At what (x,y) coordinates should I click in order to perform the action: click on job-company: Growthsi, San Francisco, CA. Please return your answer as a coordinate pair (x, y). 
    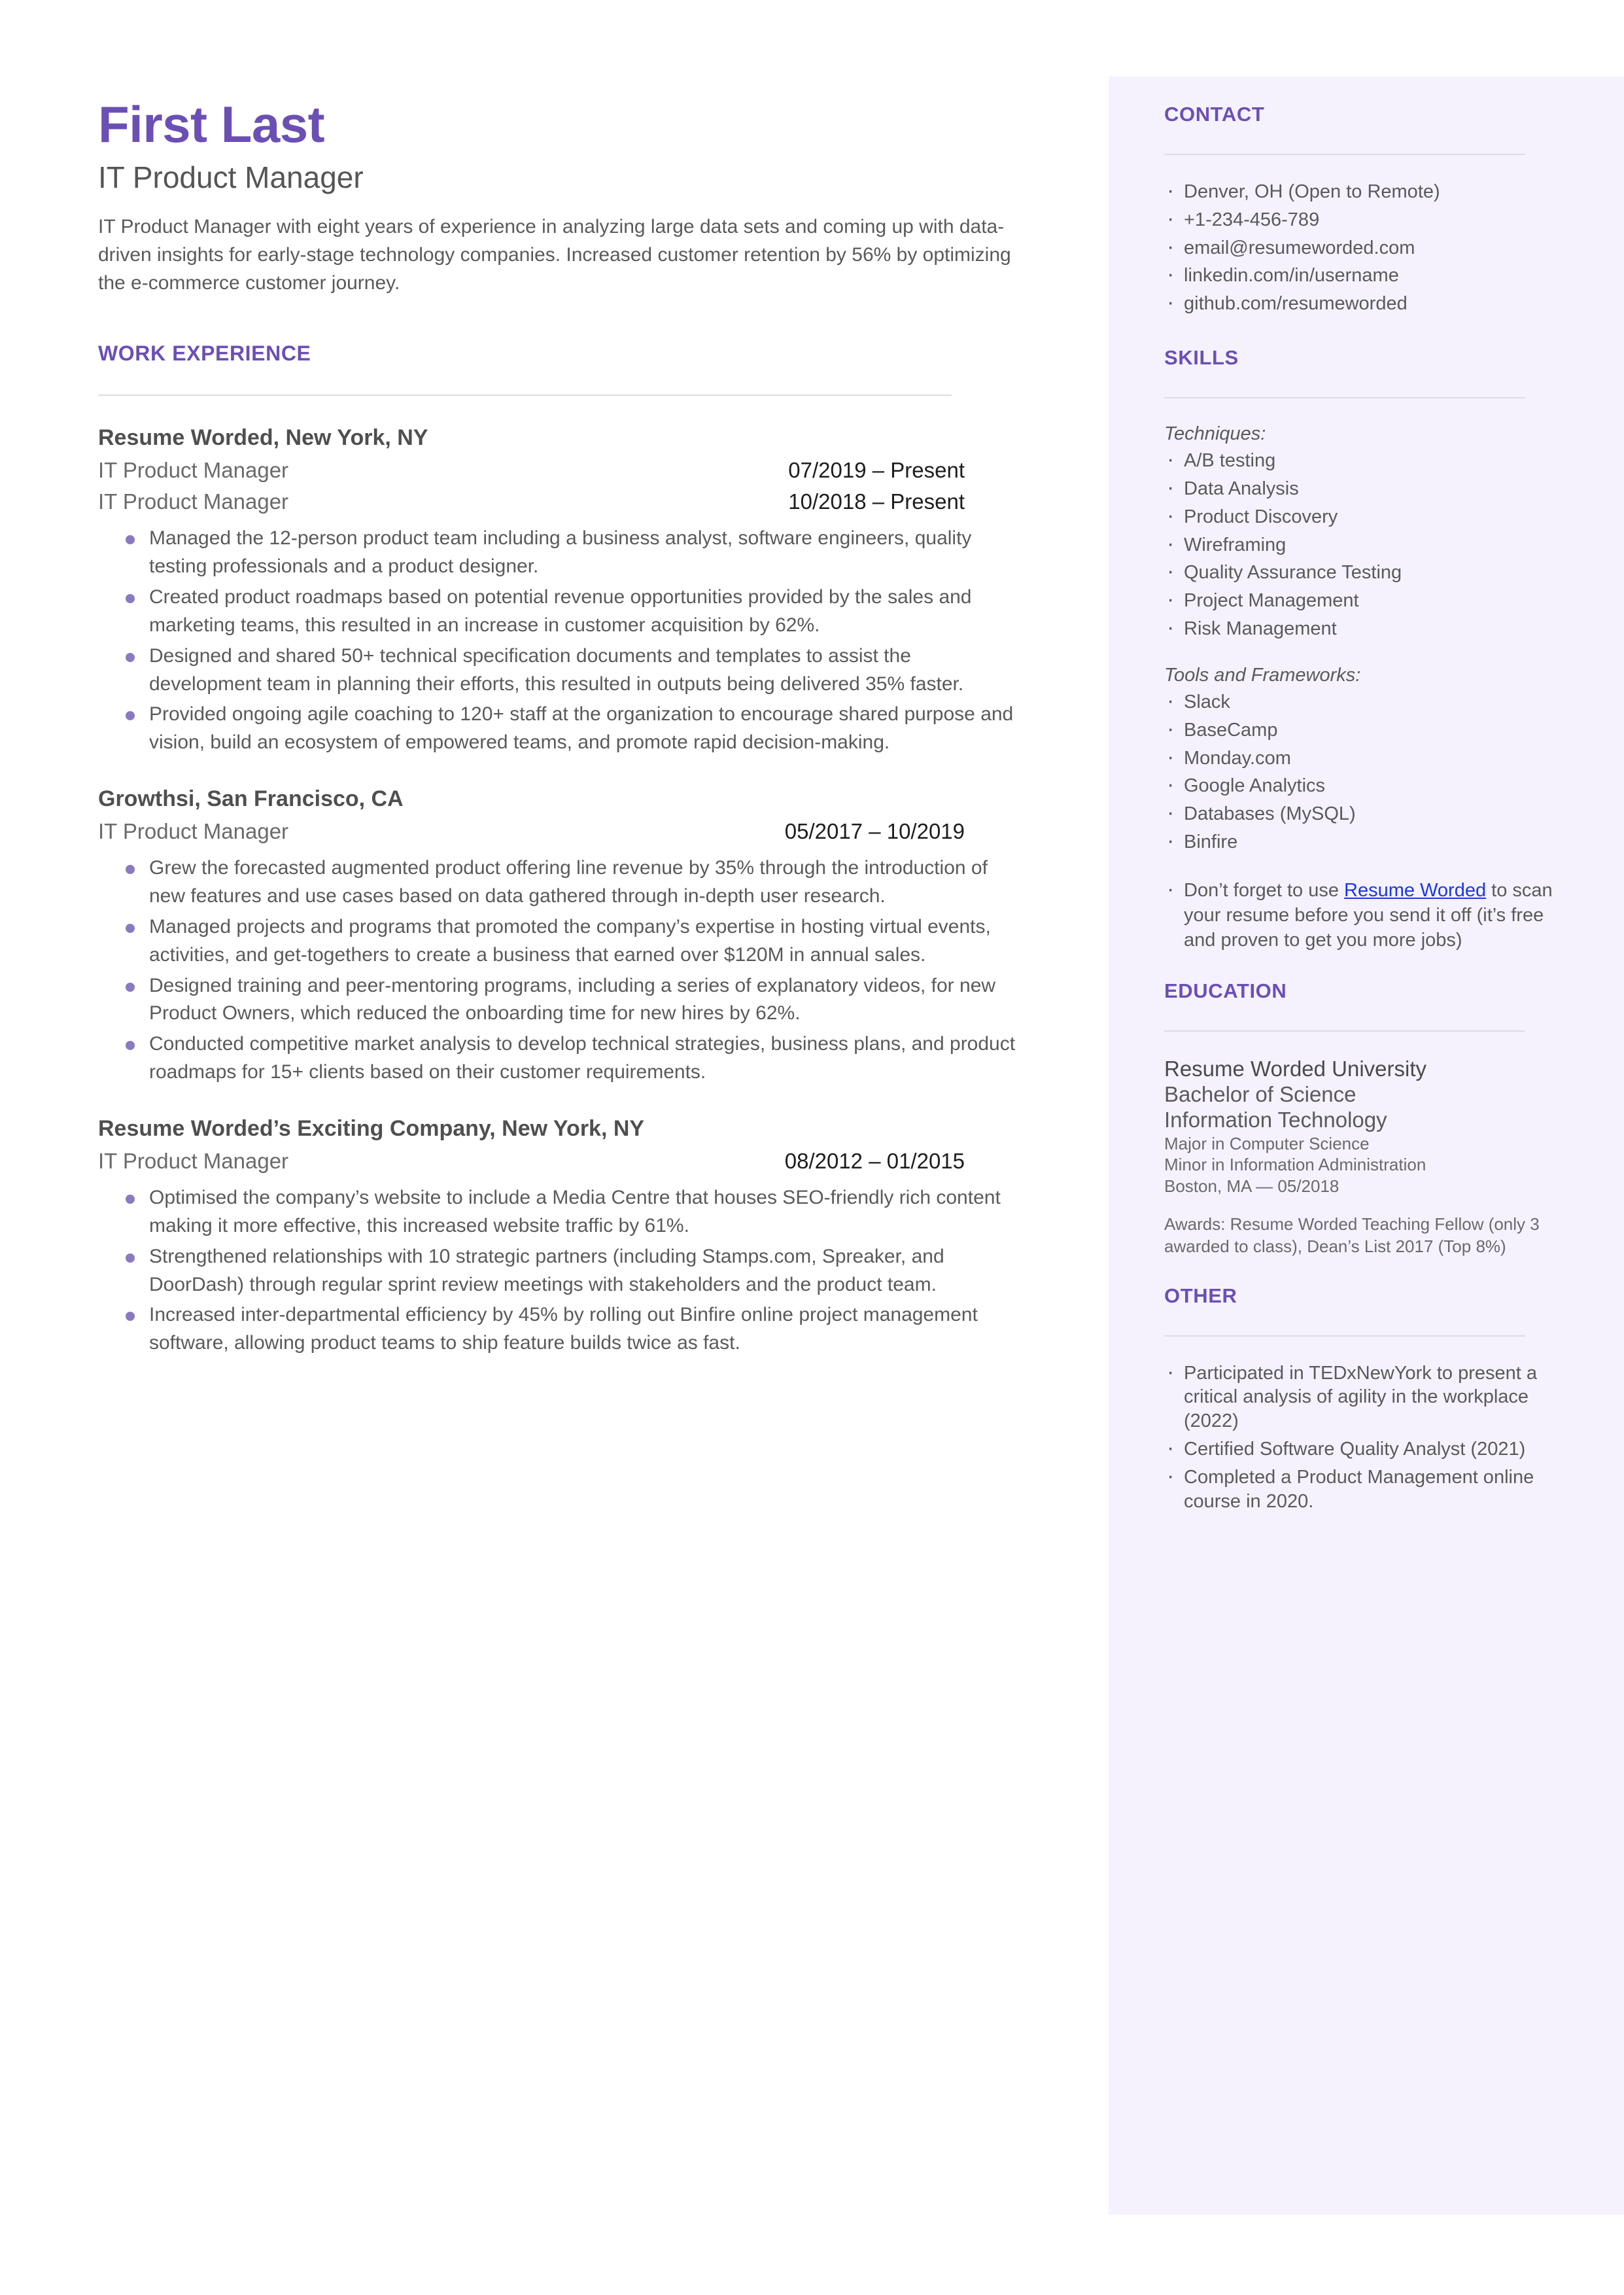
    Looking at the image, I should click on (251, 799).